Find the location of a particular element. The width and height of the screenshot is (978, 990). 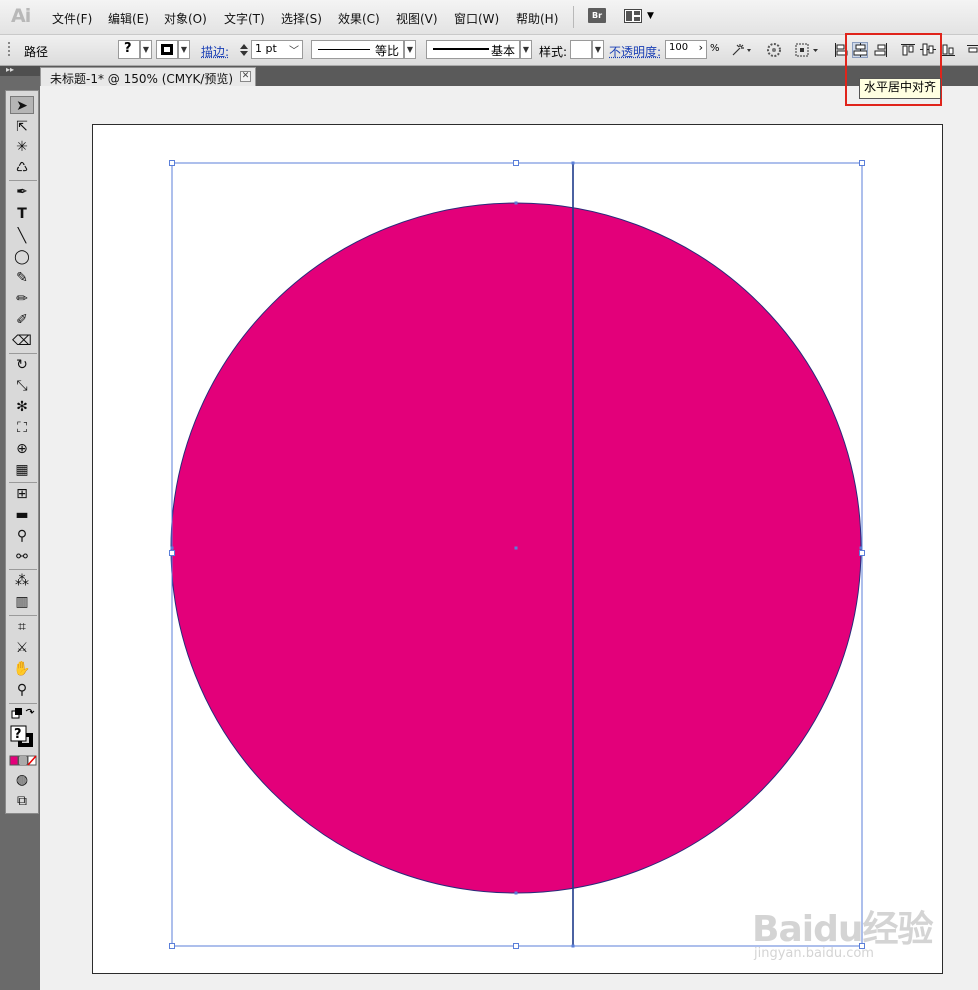

document-tab-title: 未标题-1* @ 150% (CMYK/预览) is located at coordinates (142, 79).